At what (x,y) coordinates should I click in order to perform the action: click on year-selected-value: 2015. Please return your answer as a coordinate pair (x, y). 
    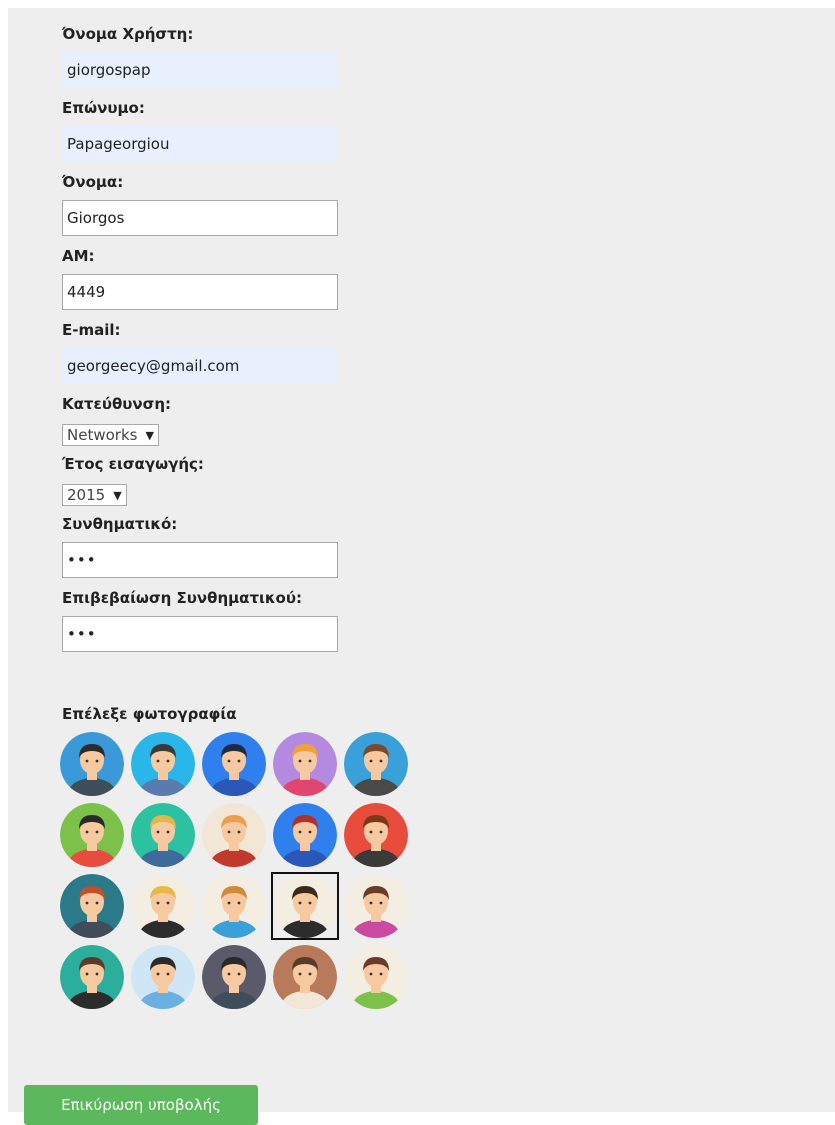
    Looking at the image, I should click on (86, 495).